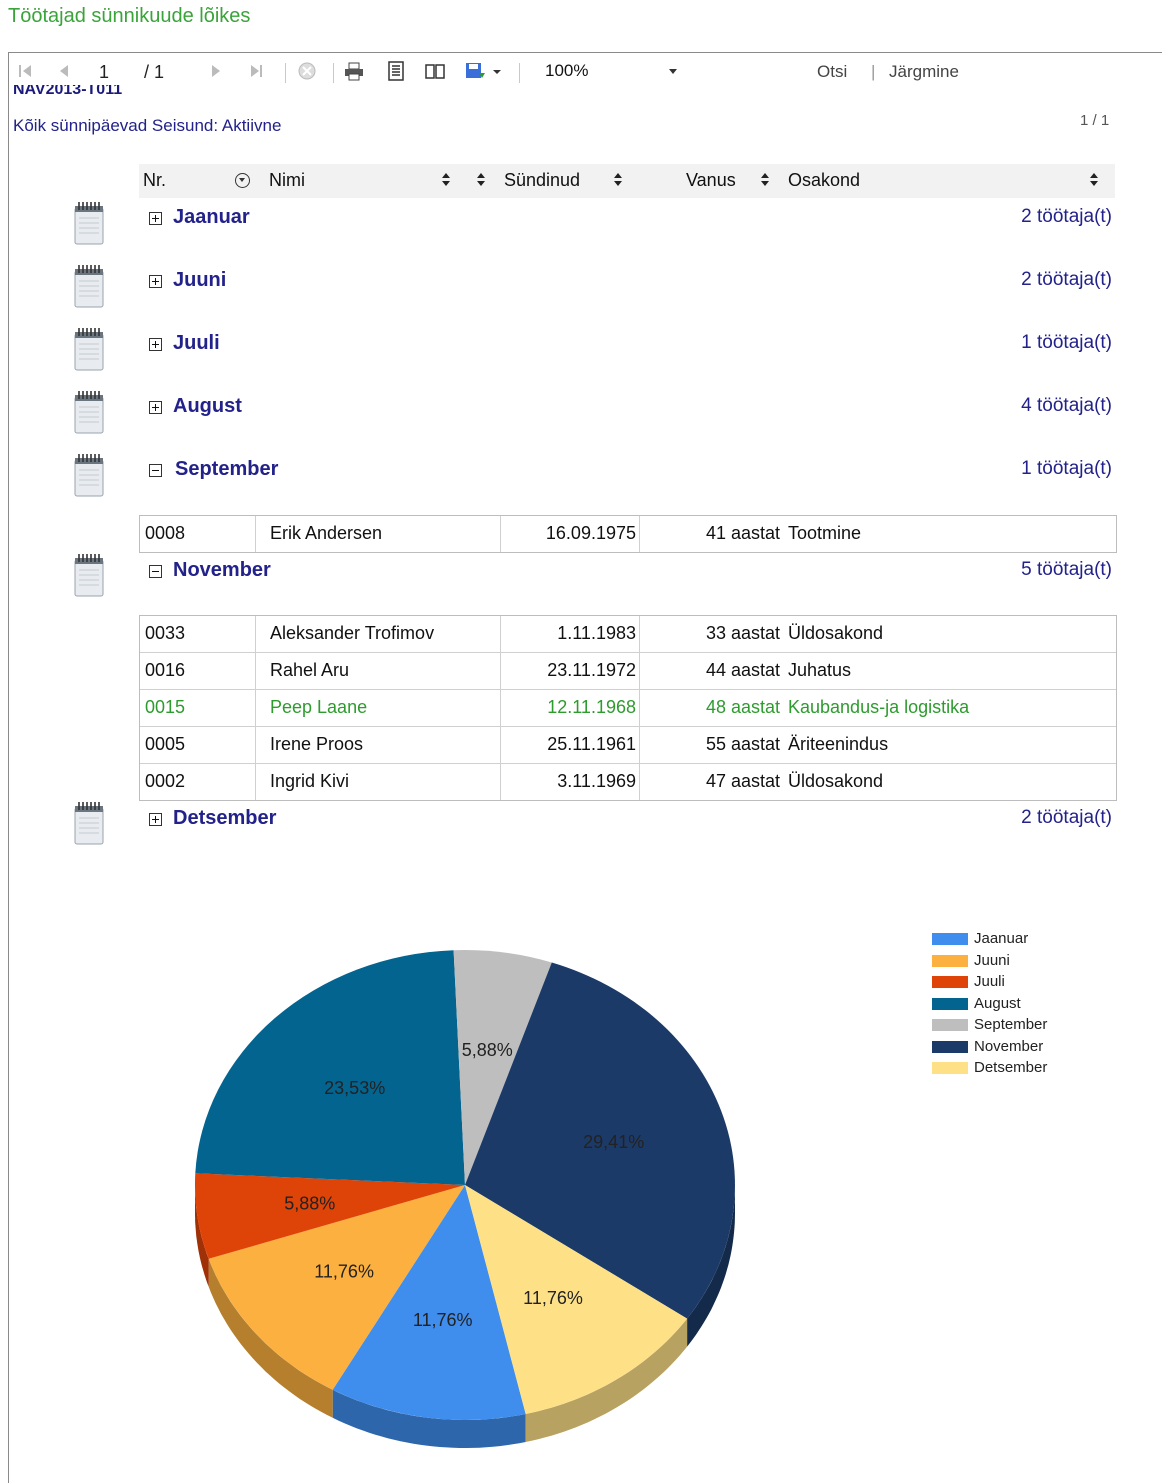 The width and height of the screenshot is (1162, 1483). Describe the element at coordinates (590, 533) in the screenshot. I see `cell-born: 16.09.1975` at that location.